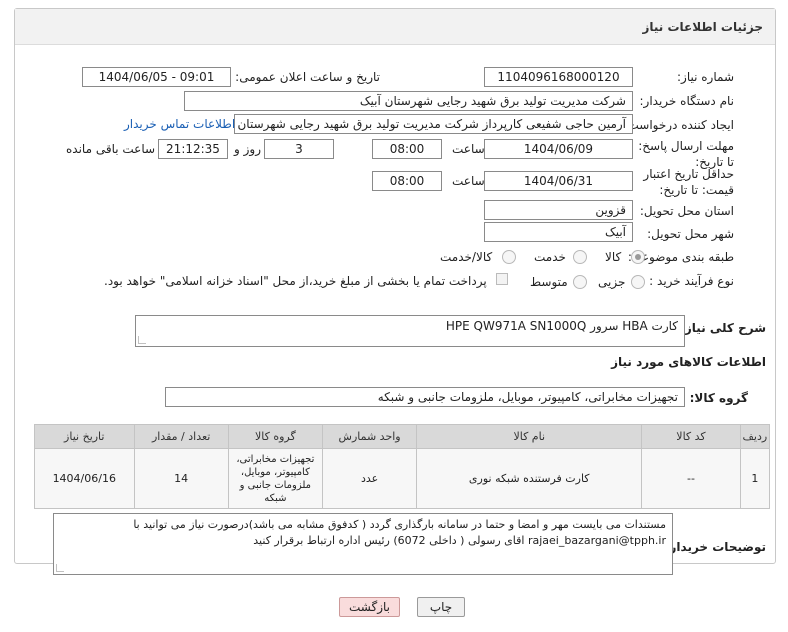  What do you see at coordinates (247, 149) in the screenshot?
I see `days-label: روز و` at bounding box center [247, 149].